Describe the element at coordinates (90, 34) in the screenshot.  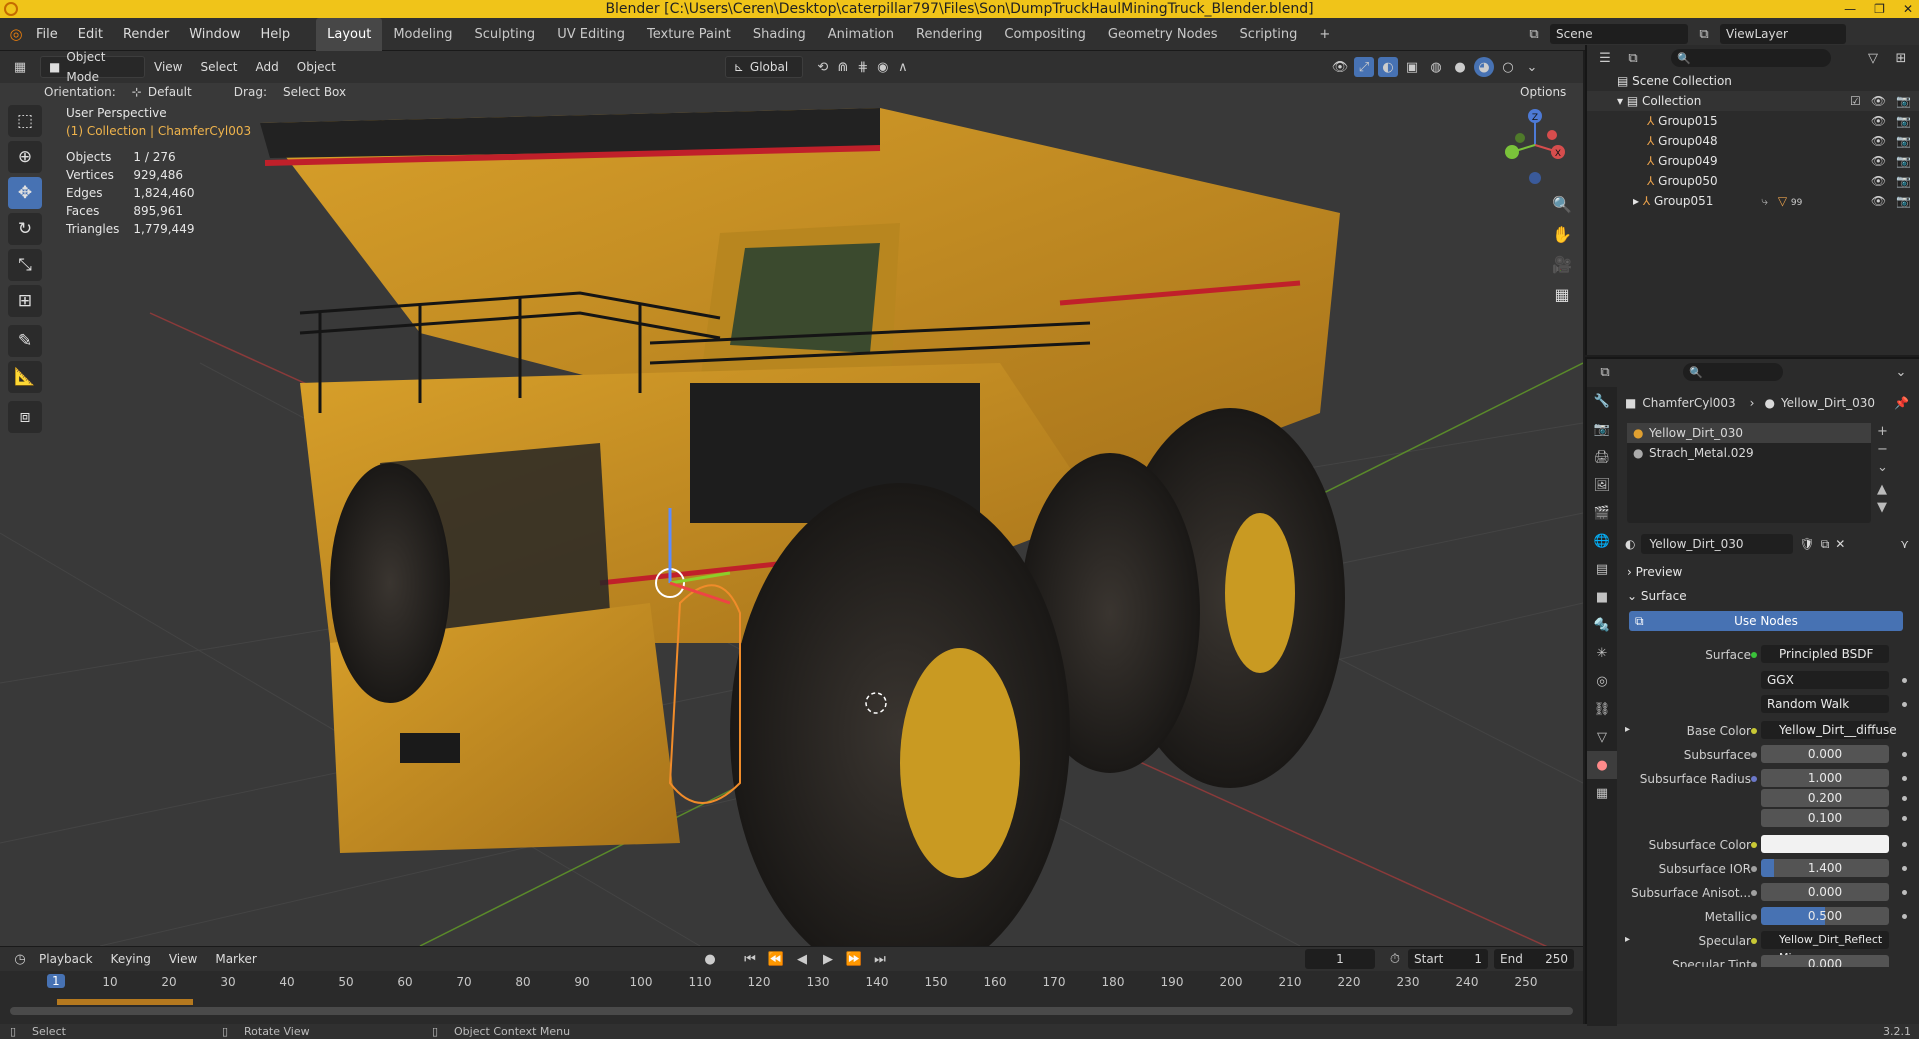
I see `menu-edit: Edit` at that location.